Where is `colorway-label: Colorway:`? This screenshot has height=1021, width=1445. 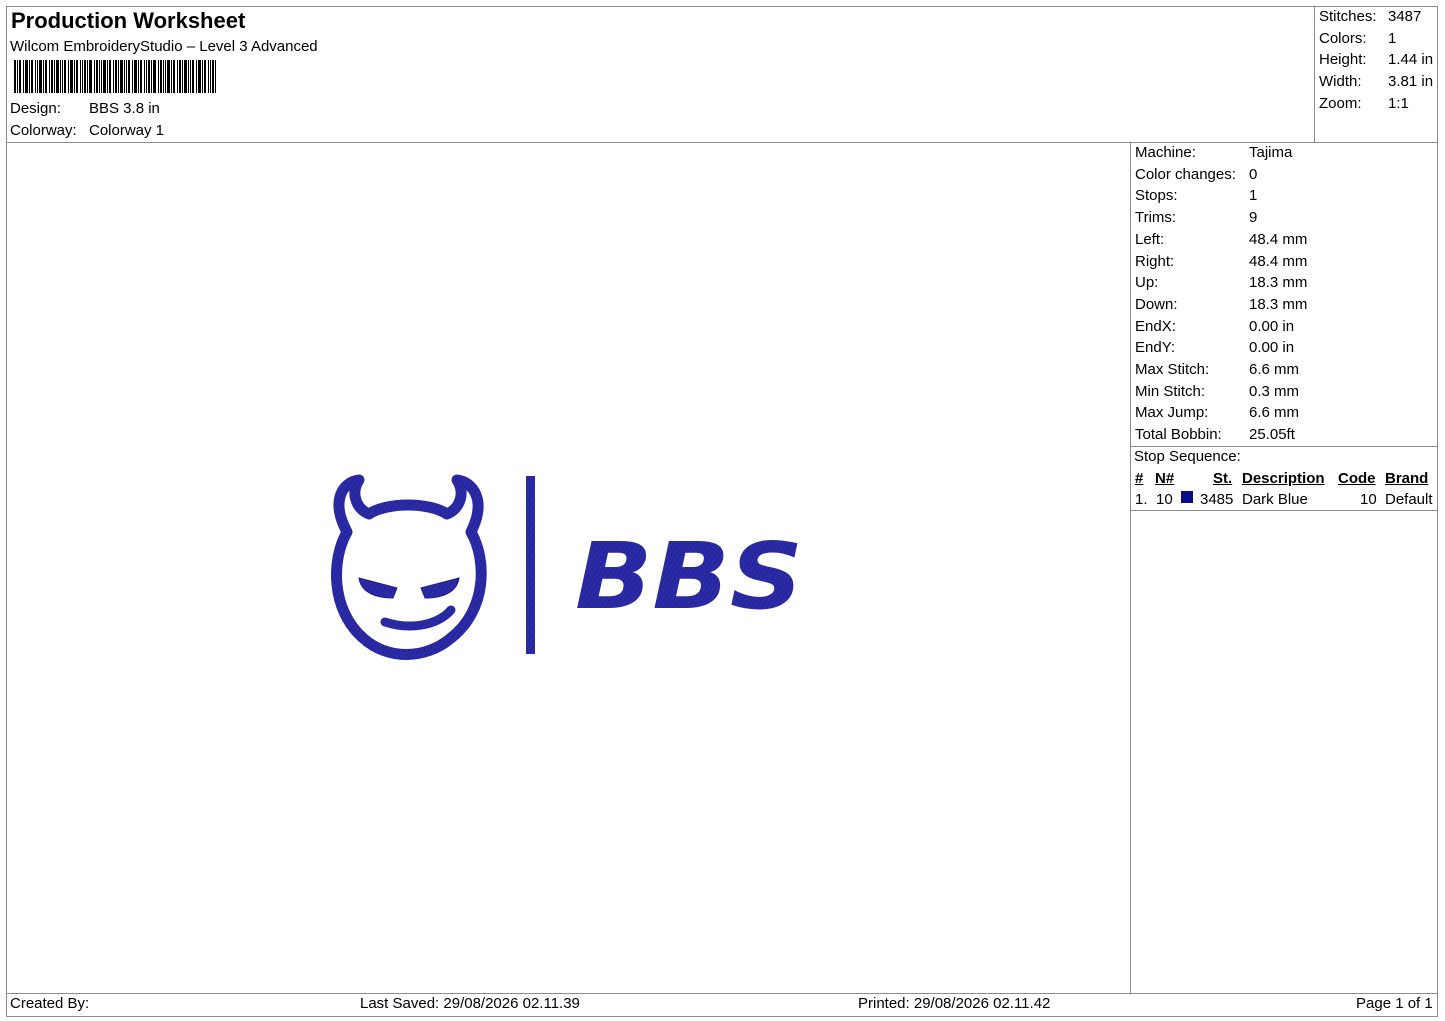
colorway-label: Colorway: is located at coordinates (43, 130).